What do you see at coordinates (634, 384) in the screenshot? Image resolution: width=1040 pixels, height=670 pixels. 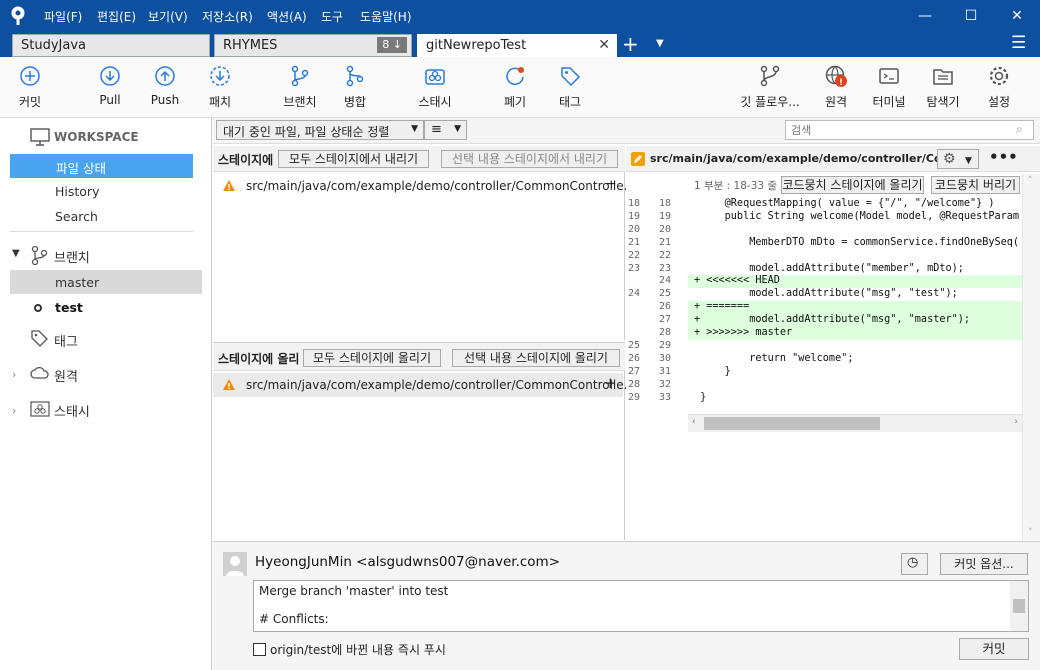 I see `old-line-number: 28` at bounding box center [634, 384].